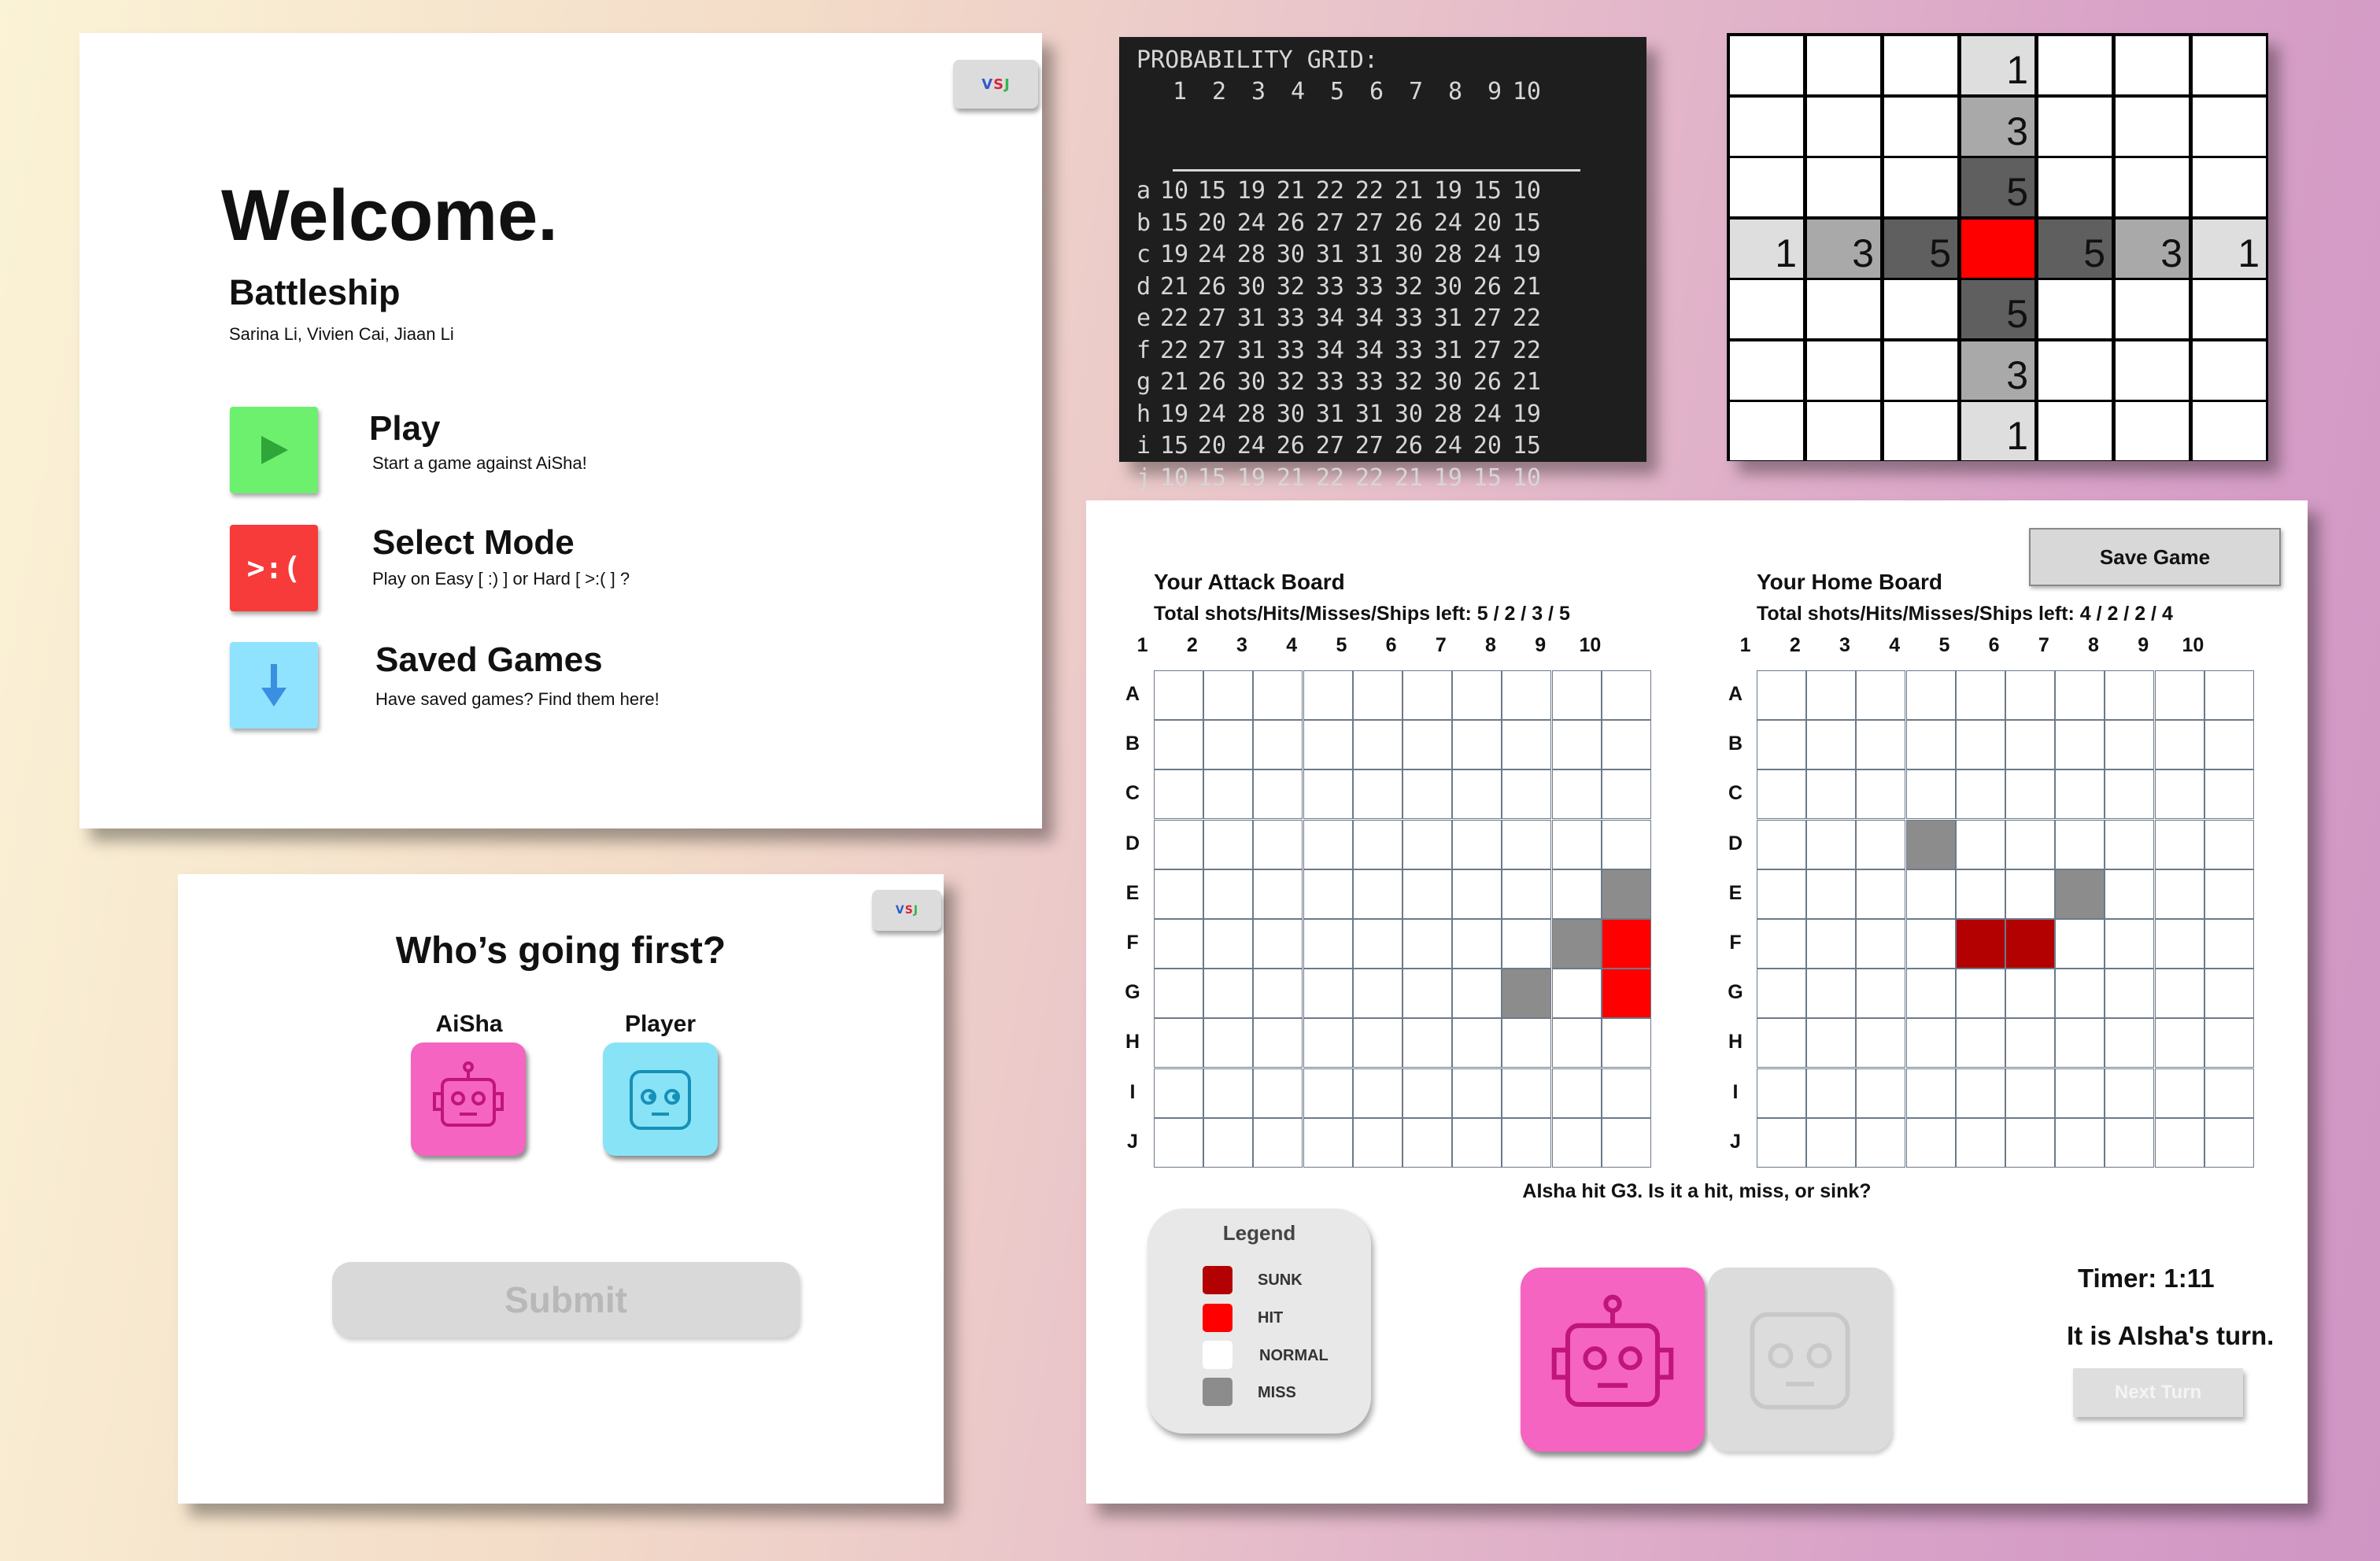  Describe the element at coordinates (274, 450) in the screenshot. I see `play-button` at that location.